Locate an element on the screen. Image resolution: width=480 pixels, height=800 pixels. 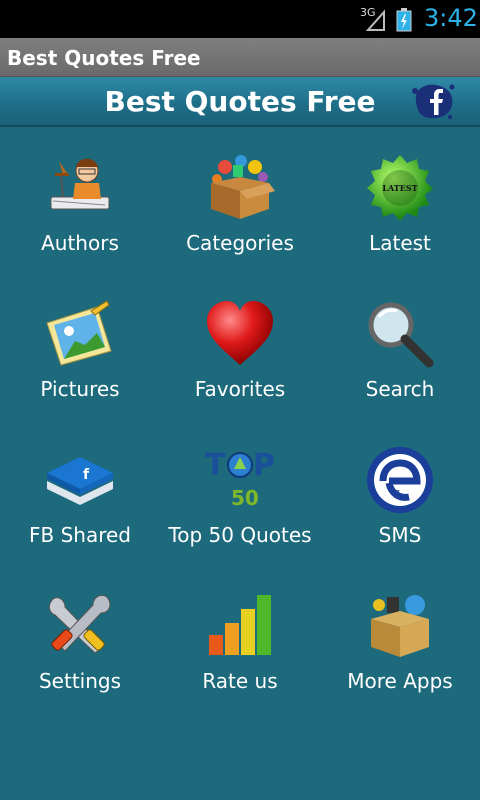
menu-item-sms: z SMS is located at coordinates (400, 492).